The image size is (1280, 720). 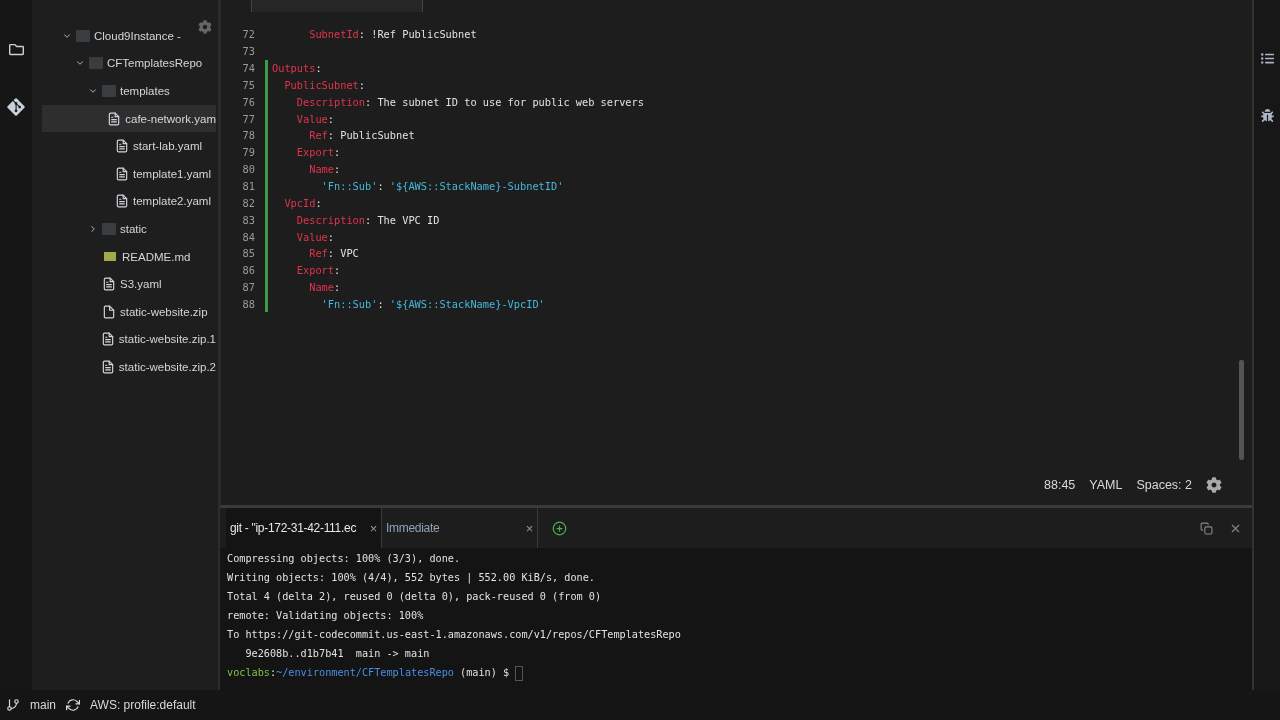 What do you see at coordinates (469, 101) in the screenshot?
I see `code-line: Description: The subnet ID to use for public web servers` at bounding box center [469, 101].